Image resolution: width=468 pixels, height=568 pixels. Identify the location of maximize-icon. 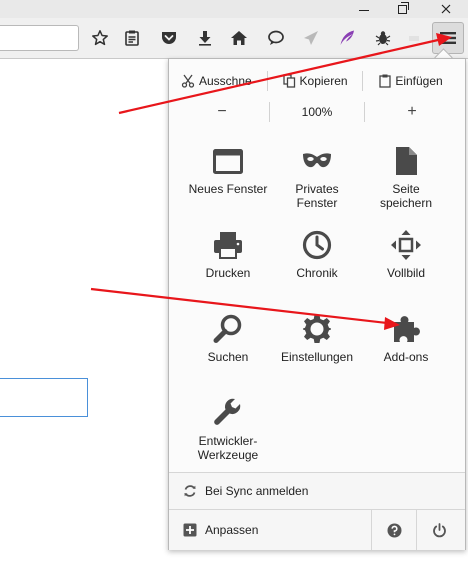
(403, 7).